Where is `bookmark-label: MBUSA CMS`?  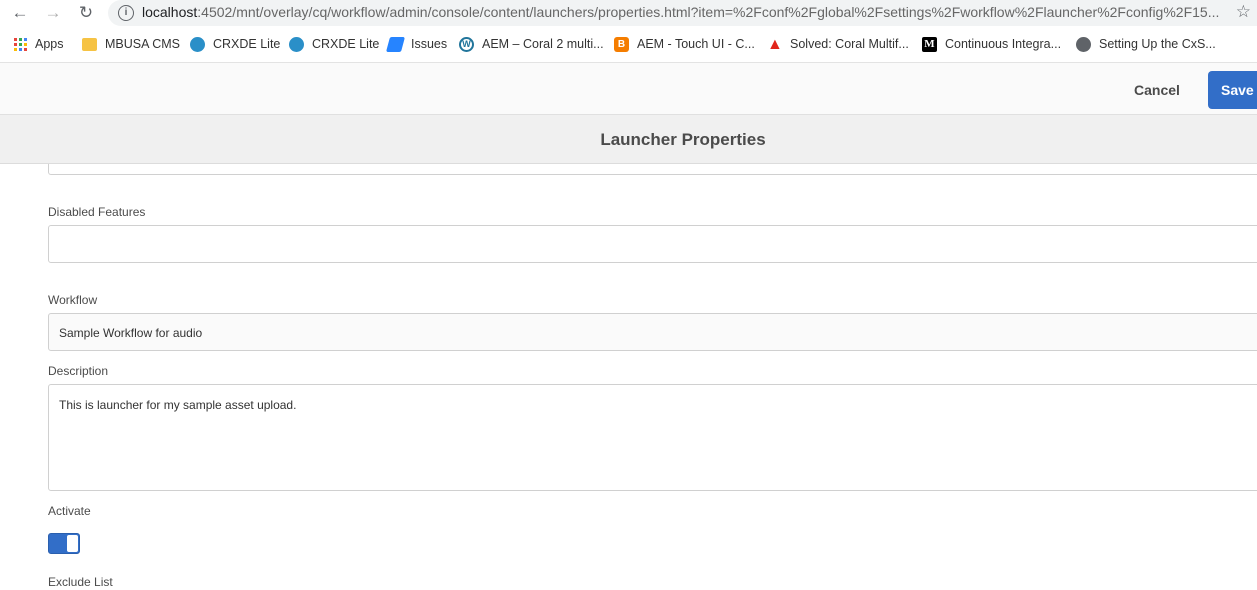 bookmark-label: MBUSA CMS is located at coordinates (143, 44).